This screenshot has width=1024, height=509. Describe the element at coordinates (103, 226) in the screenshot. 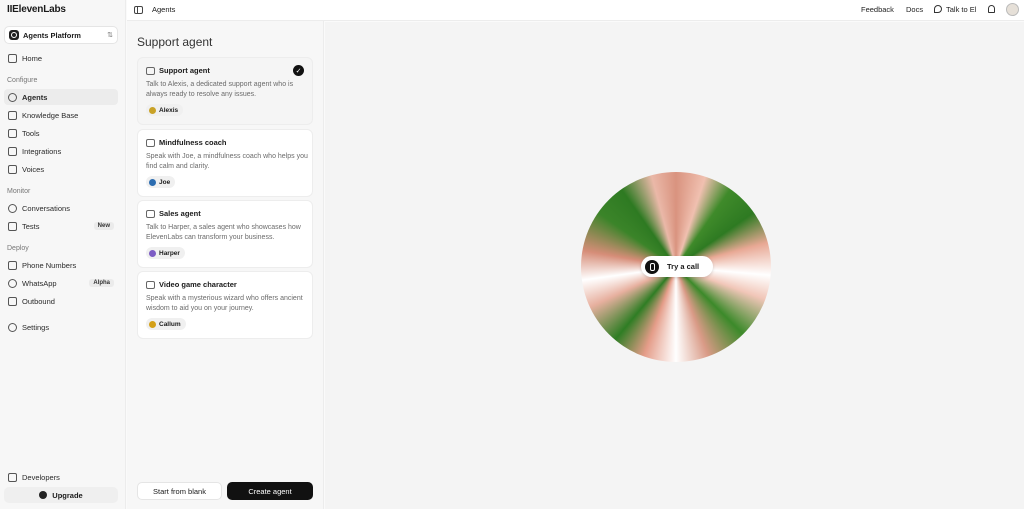

I see `new-badge: New` at that location.